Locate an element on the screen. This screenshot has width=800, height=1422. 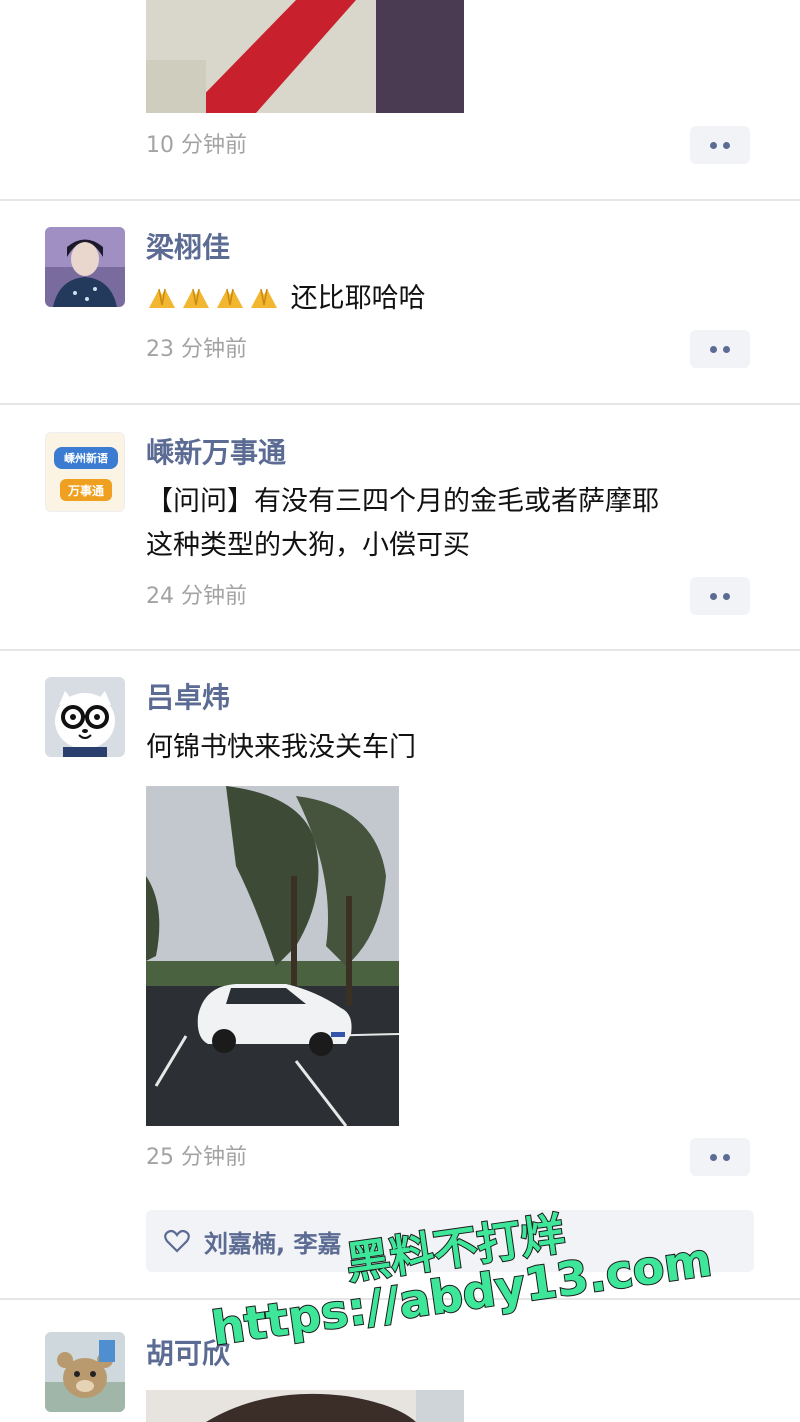
post-text-line-1: 【问问】有没有三四个月的金毛或者萨摩耶 is located at coordinates (402, 501).